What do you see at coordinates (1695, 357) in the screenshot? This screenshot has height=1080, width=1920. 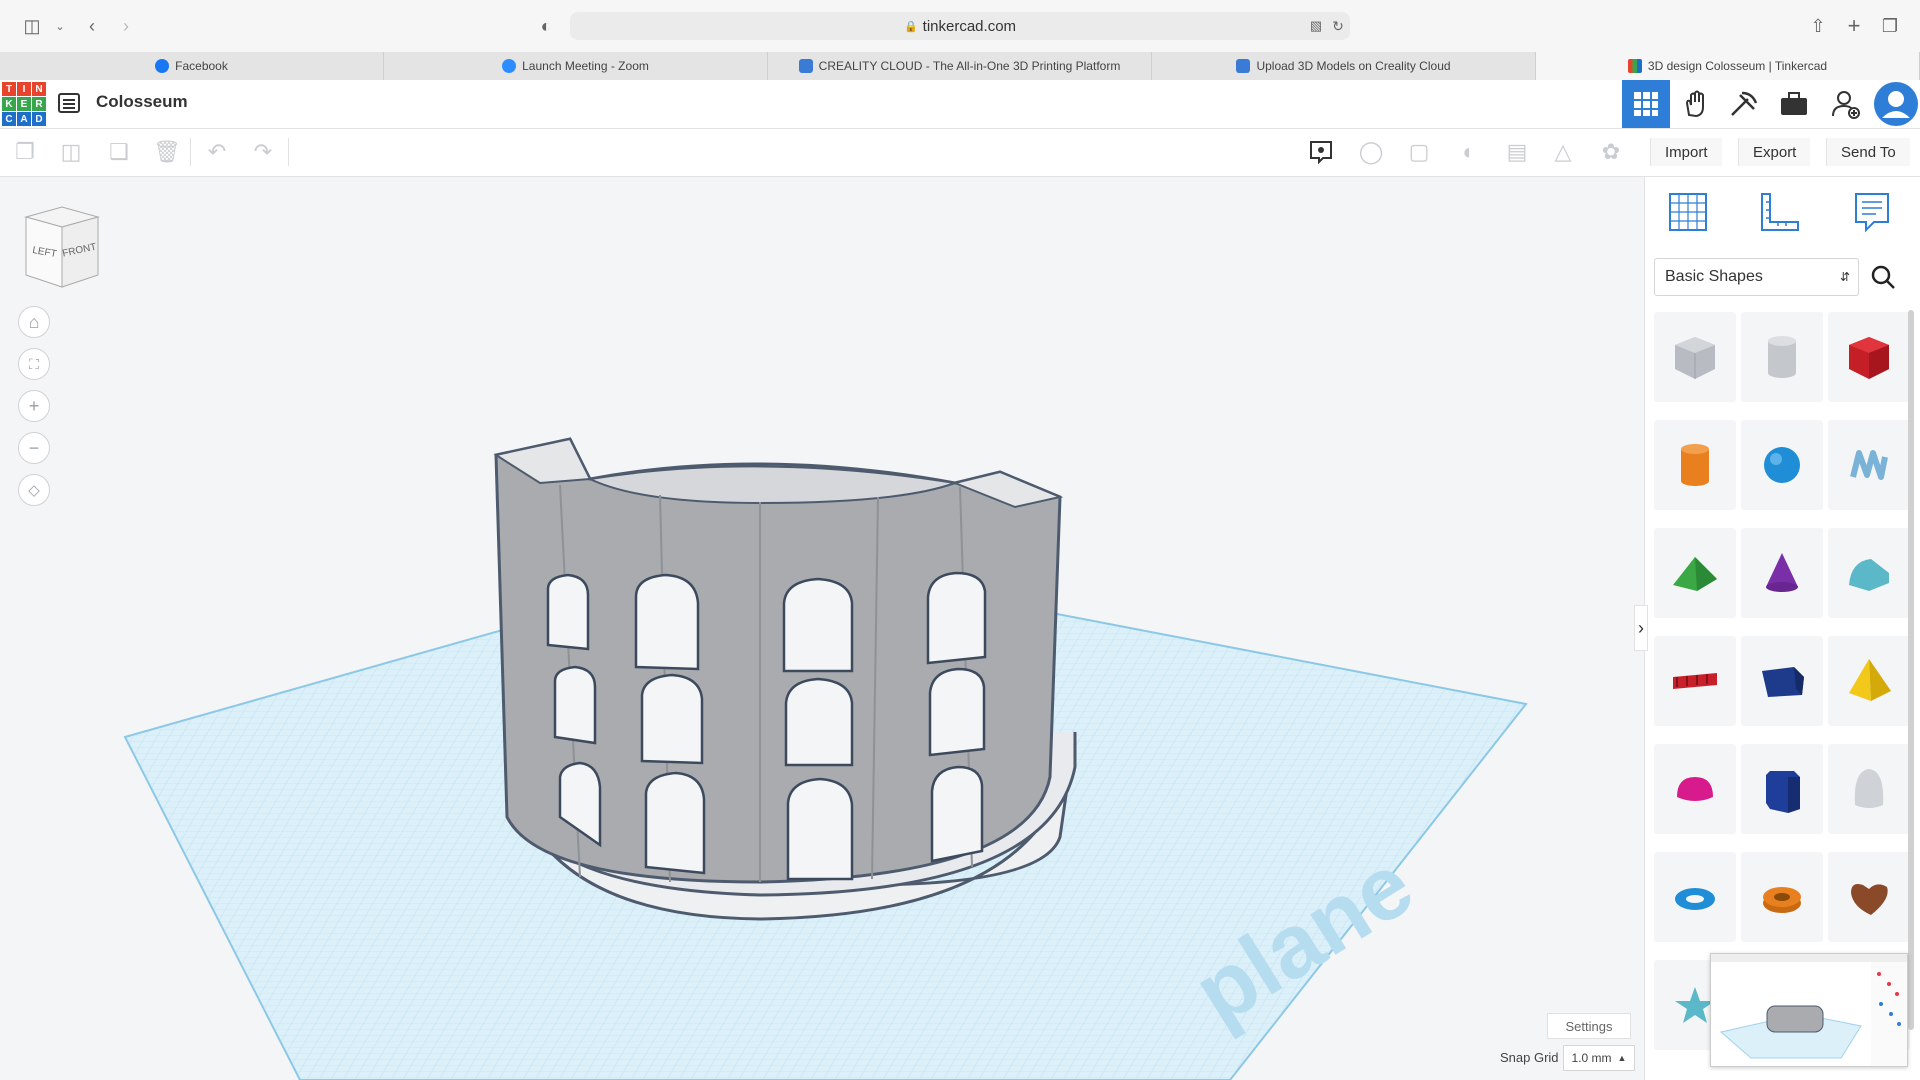 I see `shape-box-hole` at bounding box center [1695, 357].